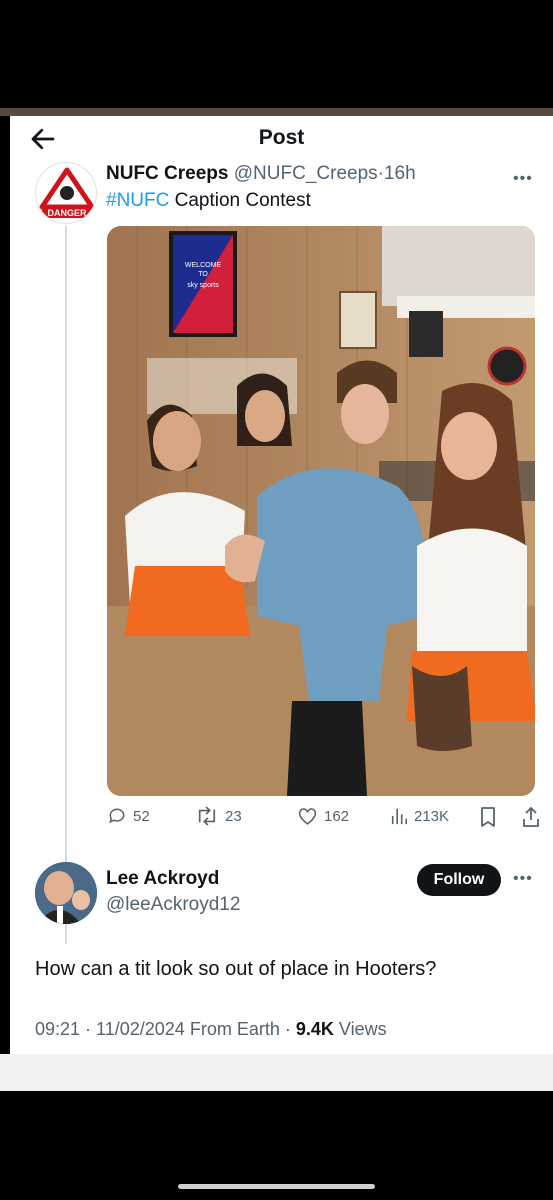 The height and width of the screenshot is (1200, 553). What do you see at coordinates (399, 816) in the screenshot?
I see `analytics-icon` at bounding box center [399, 816].